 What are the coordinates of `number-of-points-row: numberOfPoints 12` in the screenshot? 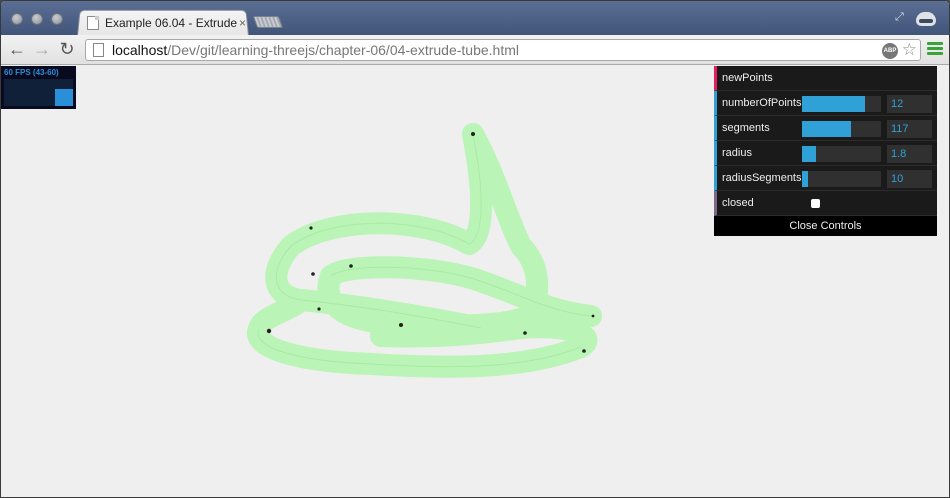 It's located at (825, 103).